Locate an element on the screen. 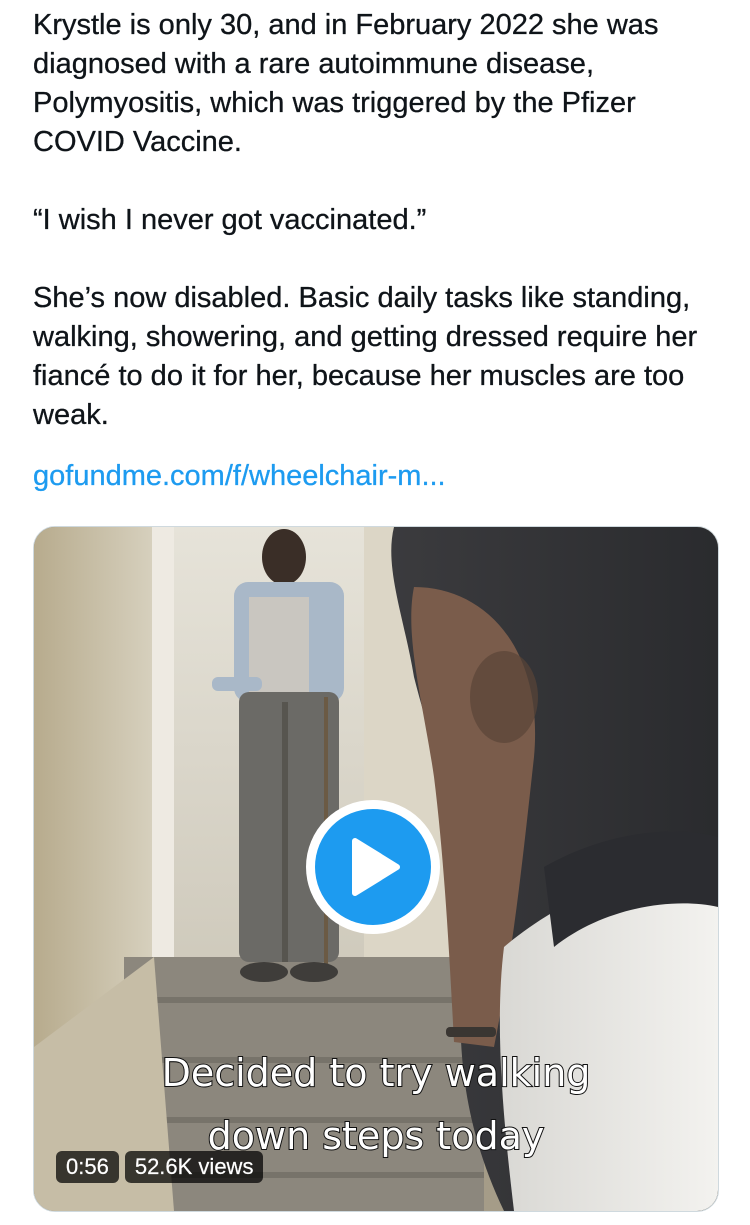  play-button-circle is located at coordinates (373, 867).